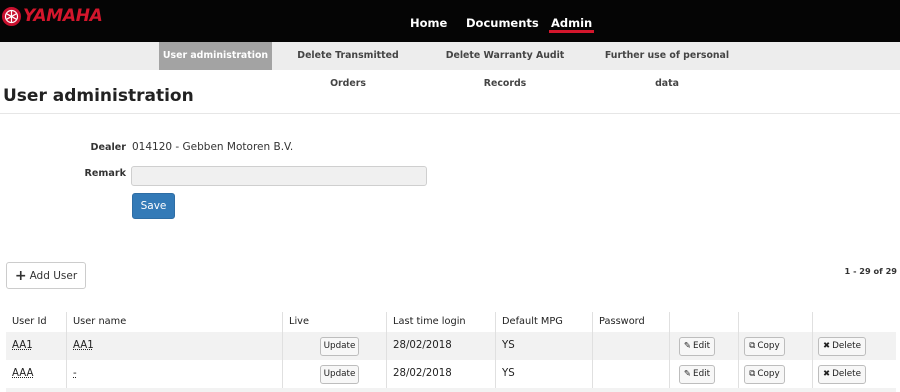  Describe the element at coordinates (175, 374) in the screenshot. I see `user-name-link: -` at that location.